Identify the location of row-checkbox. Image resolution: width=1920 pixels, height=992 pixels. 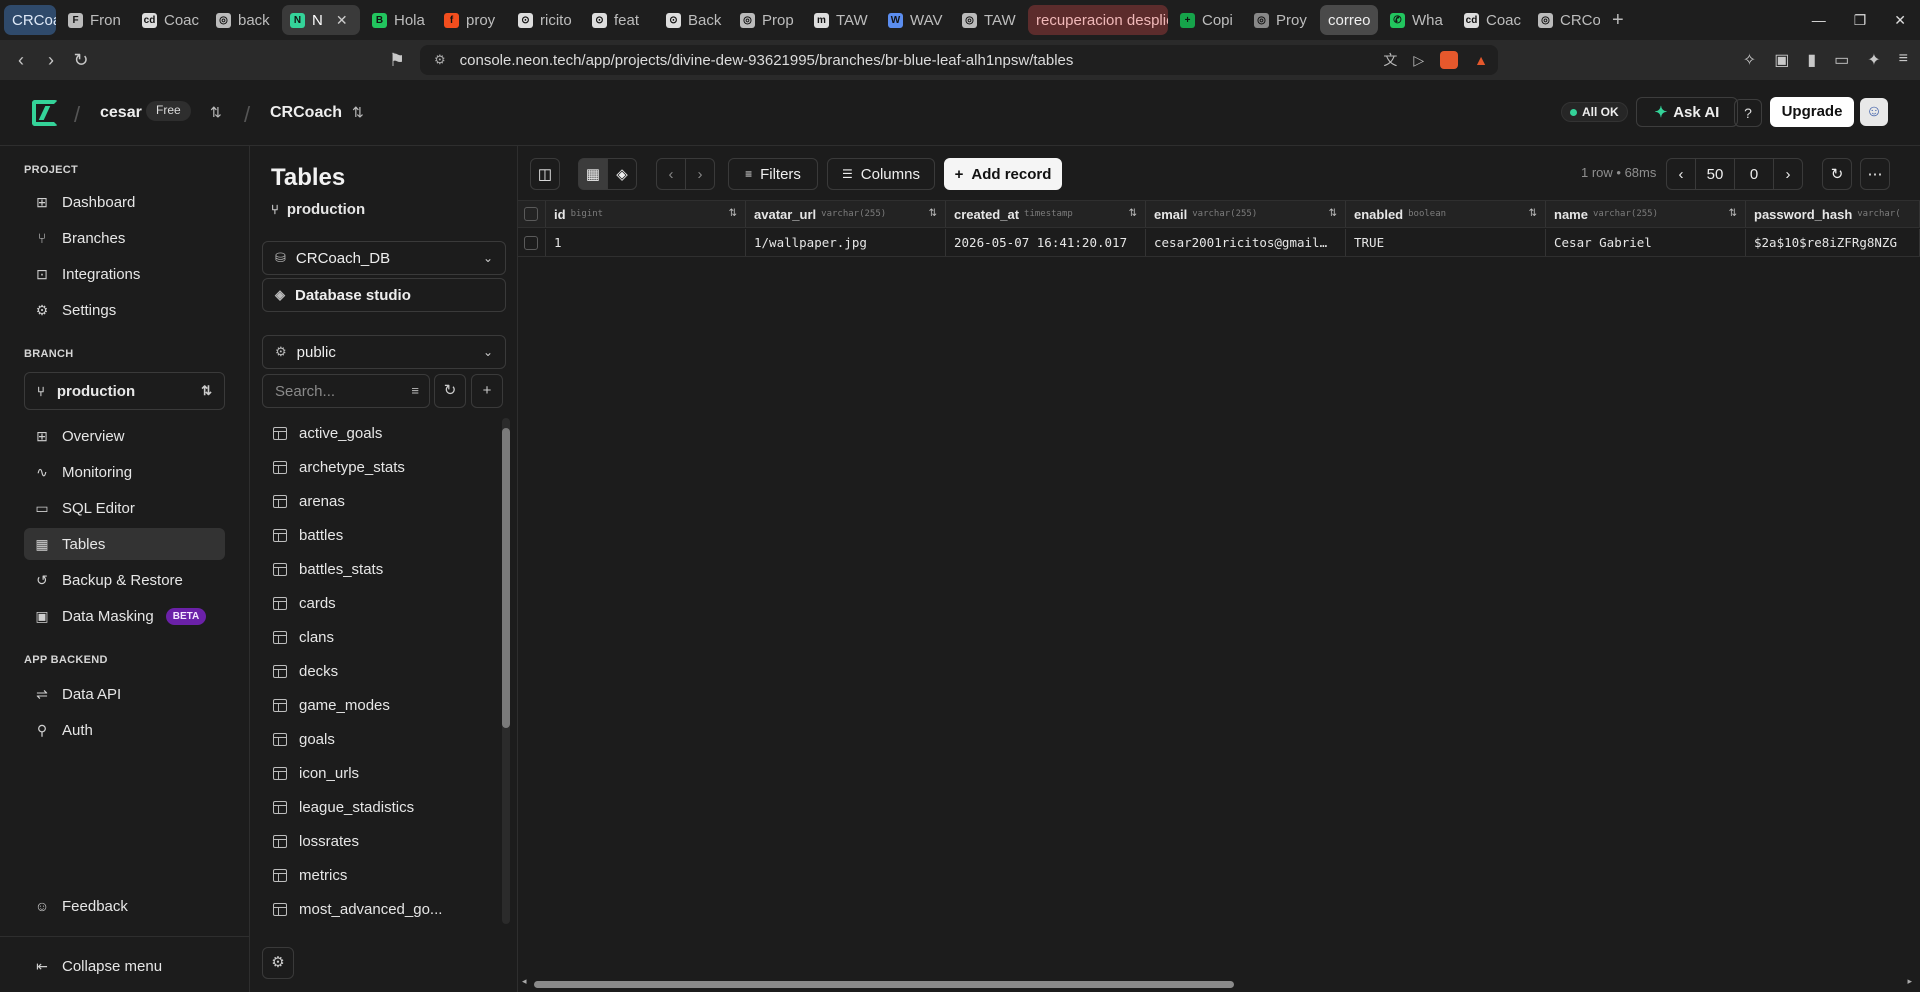
(531, 242).